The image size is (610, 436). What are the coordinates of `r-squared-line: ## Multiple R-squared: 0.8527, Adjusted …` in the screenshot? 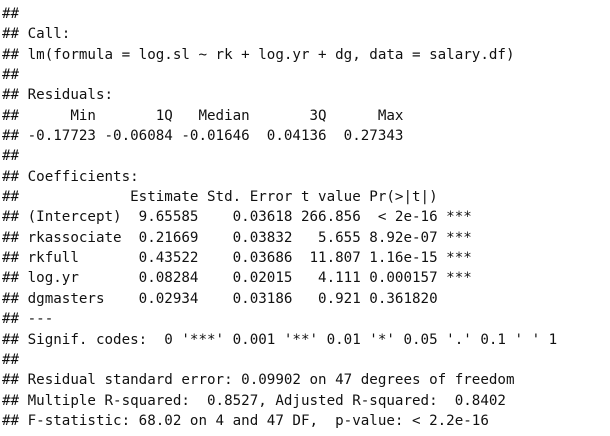 It's located at (254, 400).